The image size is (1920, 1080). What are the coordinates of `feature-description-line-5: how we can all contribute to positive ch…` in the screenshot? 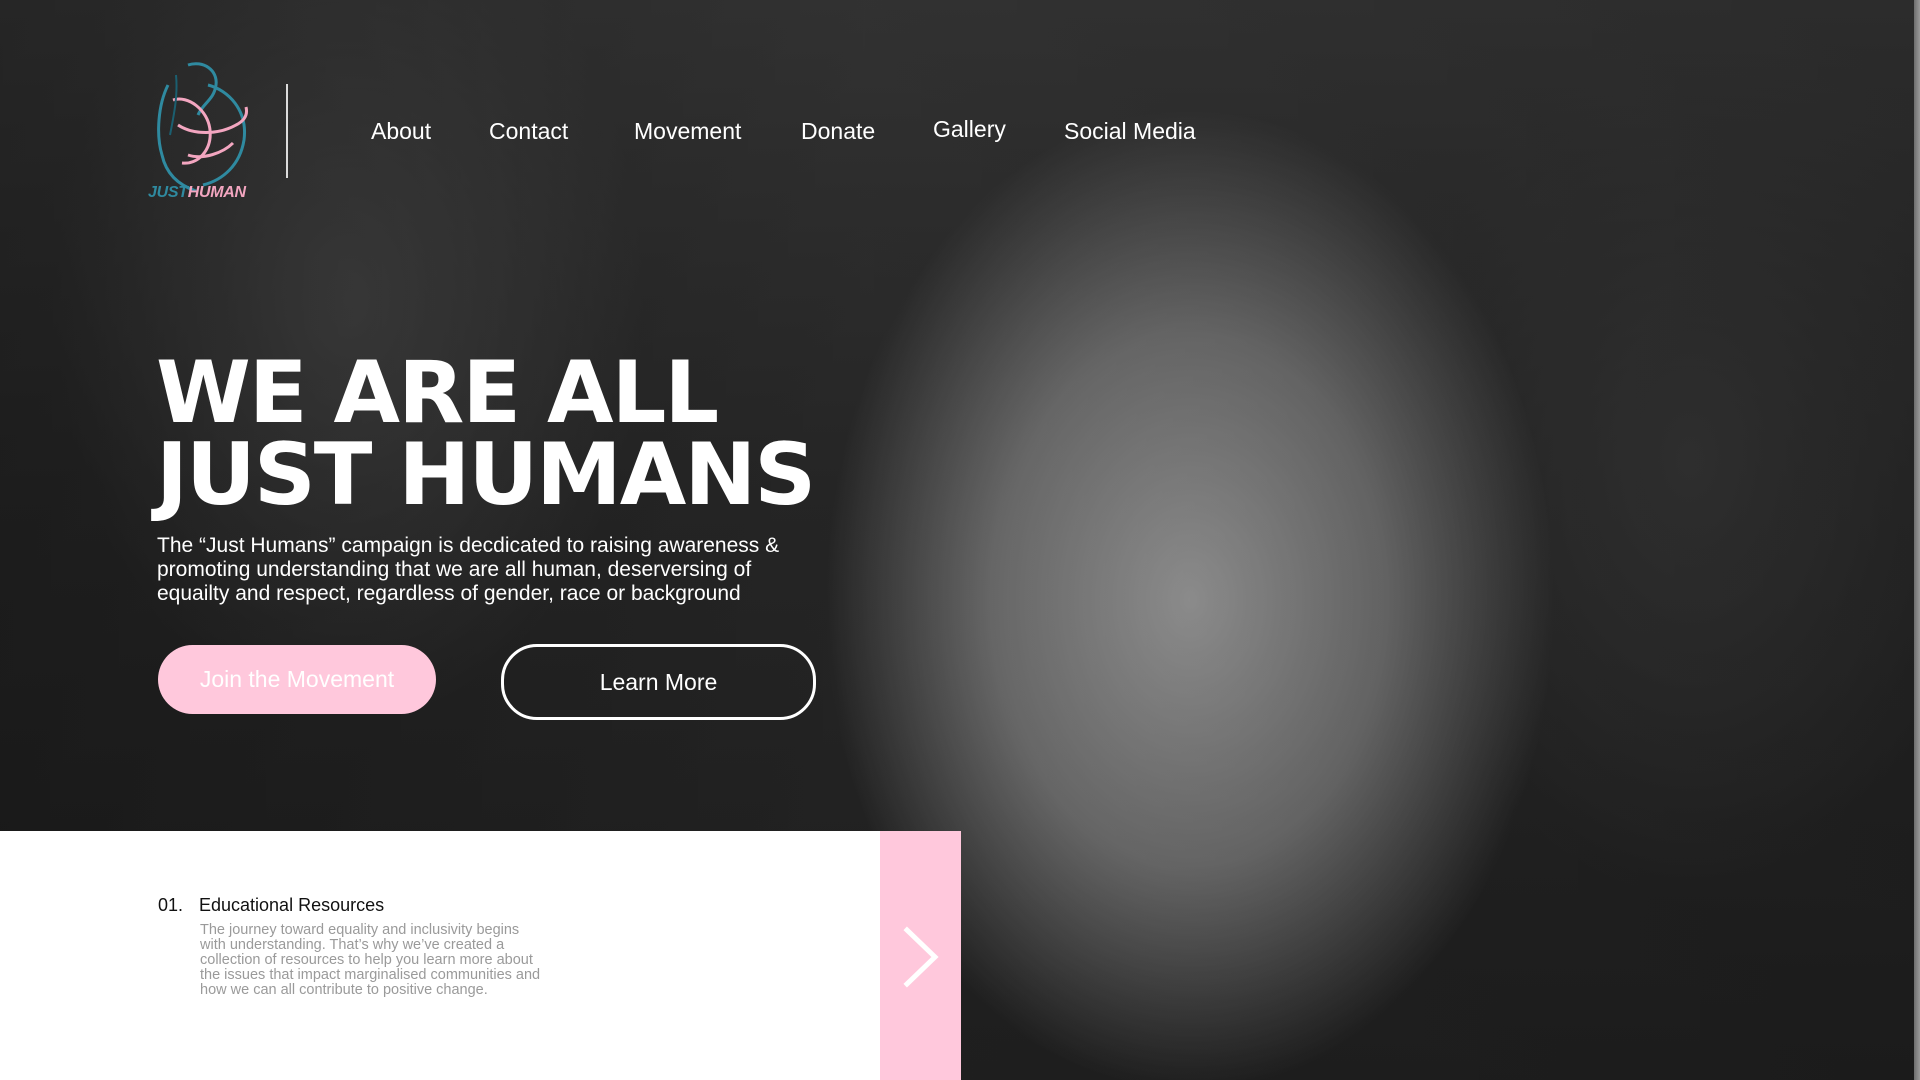 It's located at (344, 990).